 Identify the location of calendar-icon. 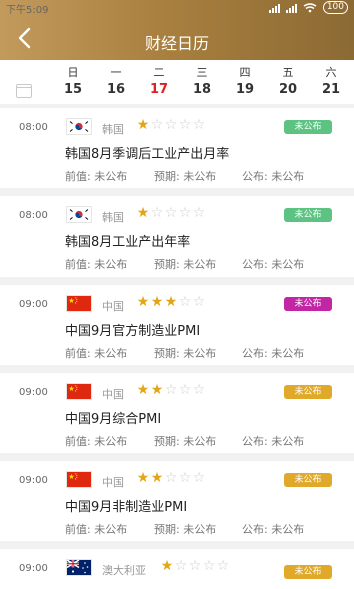
(24, 91).